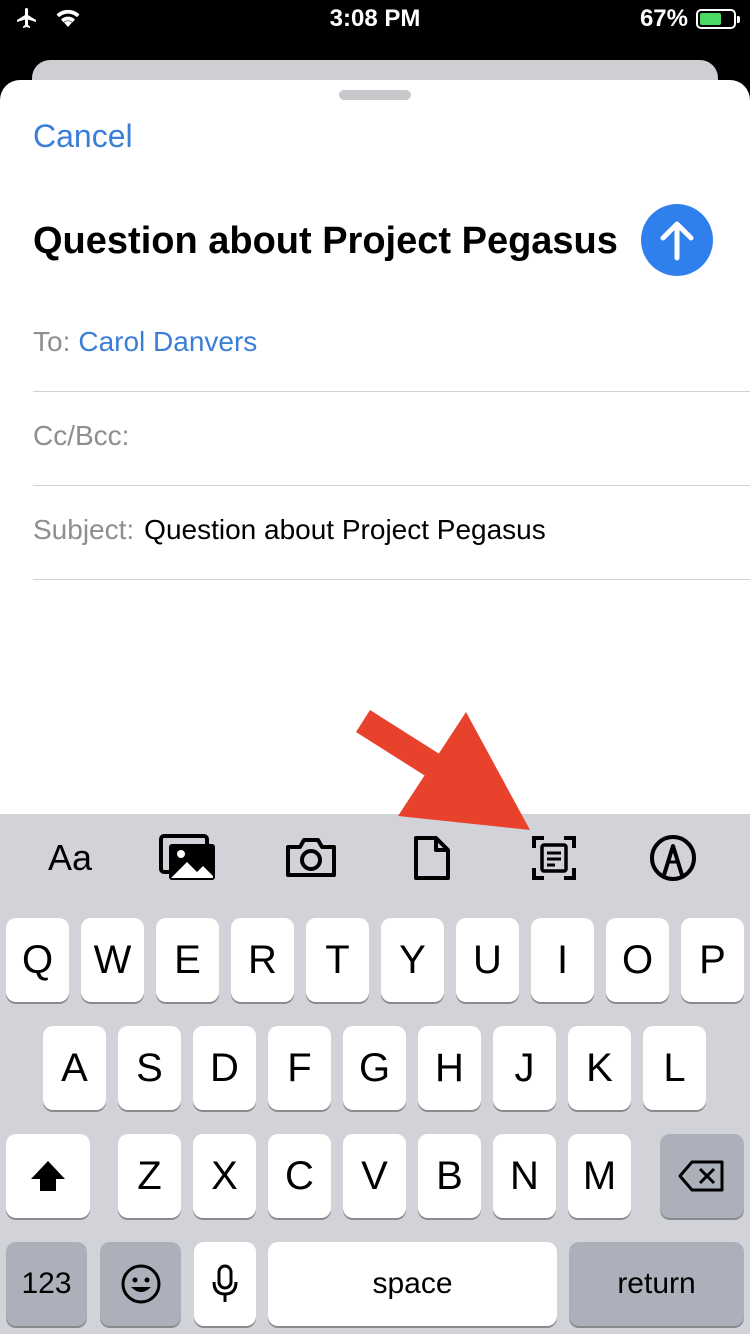 The image size is (750, 1334). I want to click on to-field: To: Carol Danvers, so click(391, 342).